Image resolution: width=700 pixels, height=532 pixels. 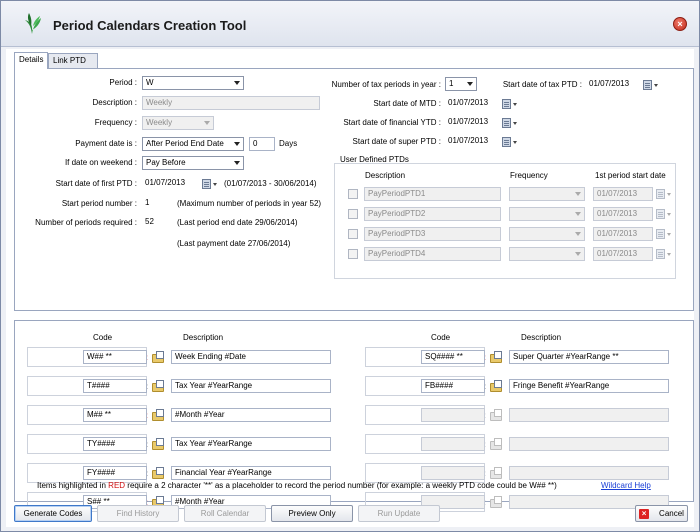 I want to click on num-periods-input: 52, so click(x=157, y=223).